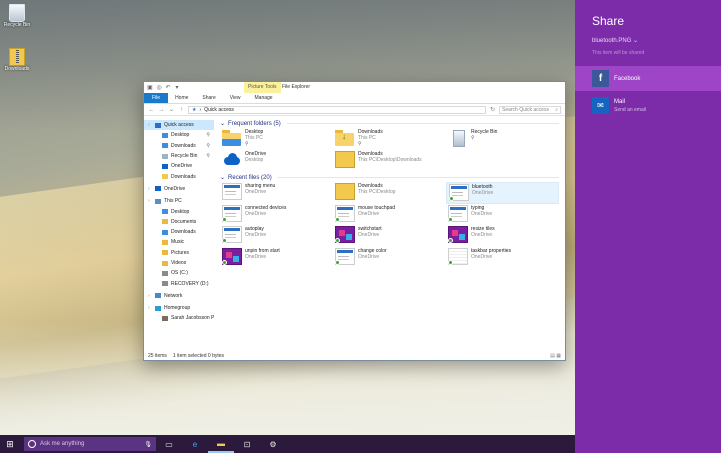 The height and width of the screenshot is (453, 721). What do you see at coordinates (150, 88) in the screenshot?
I see `folder-icon: ▣` at bounding box center [150, 88].